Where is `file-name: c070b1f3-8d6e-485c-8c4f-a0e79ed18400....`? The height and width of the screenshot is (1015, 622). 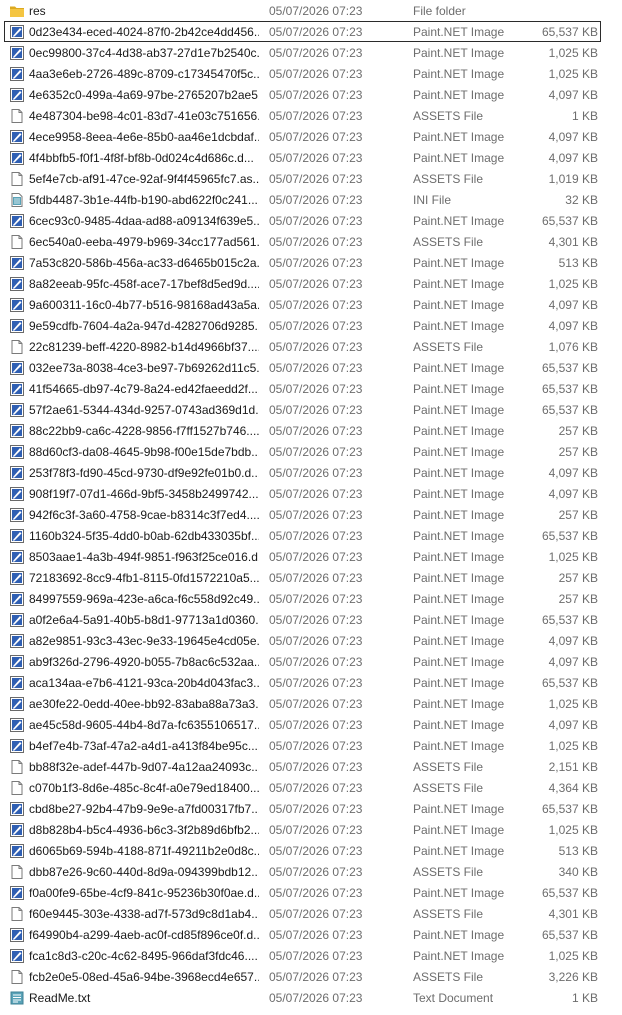 file-name: c070b1f3-8d6e-485c-8c4f-a0e79ed18400.... is located at coordinates (144, 788).